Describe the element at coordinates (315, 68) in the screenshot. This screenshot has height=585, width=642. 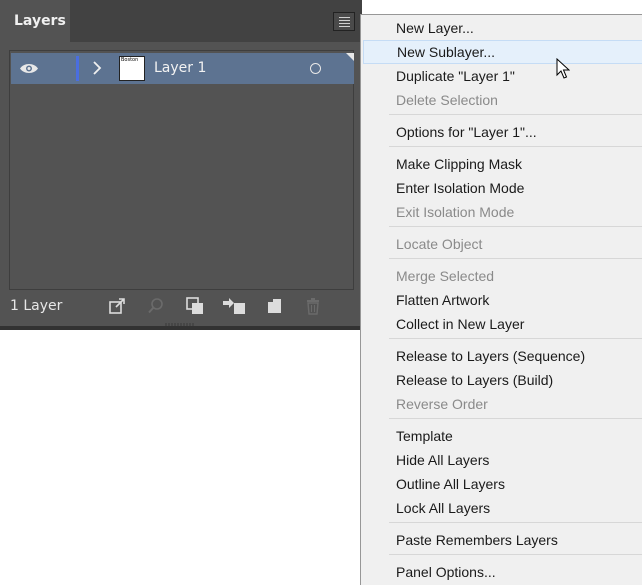
I see `target-circle-icon` at that location.